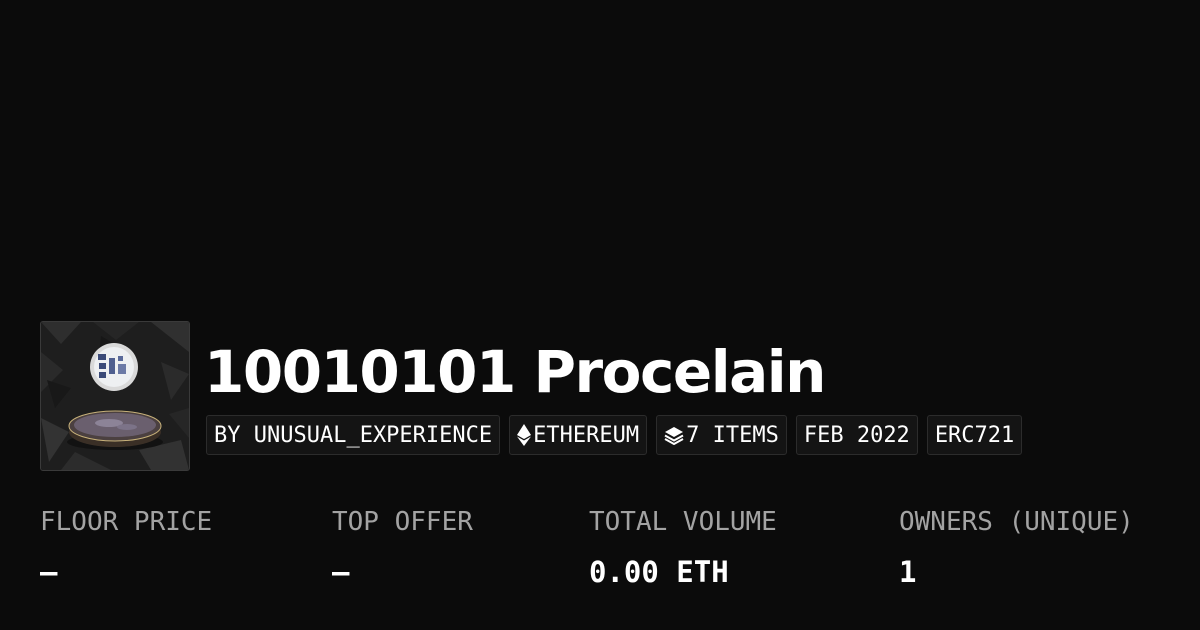 The image size is (1200, 630). I want to click on date-tag-label: FEB 2022, so click(856, 435).